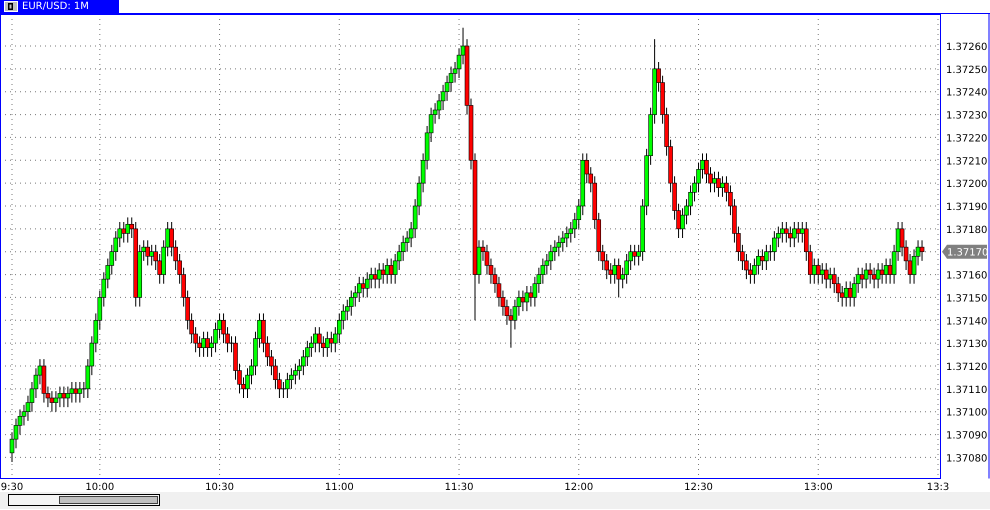 The width and height of the screenshot is (990, 510). Describe the element at coordinates (967, 298) in the screenshot. I see `price-label: 1.37150` at that location.